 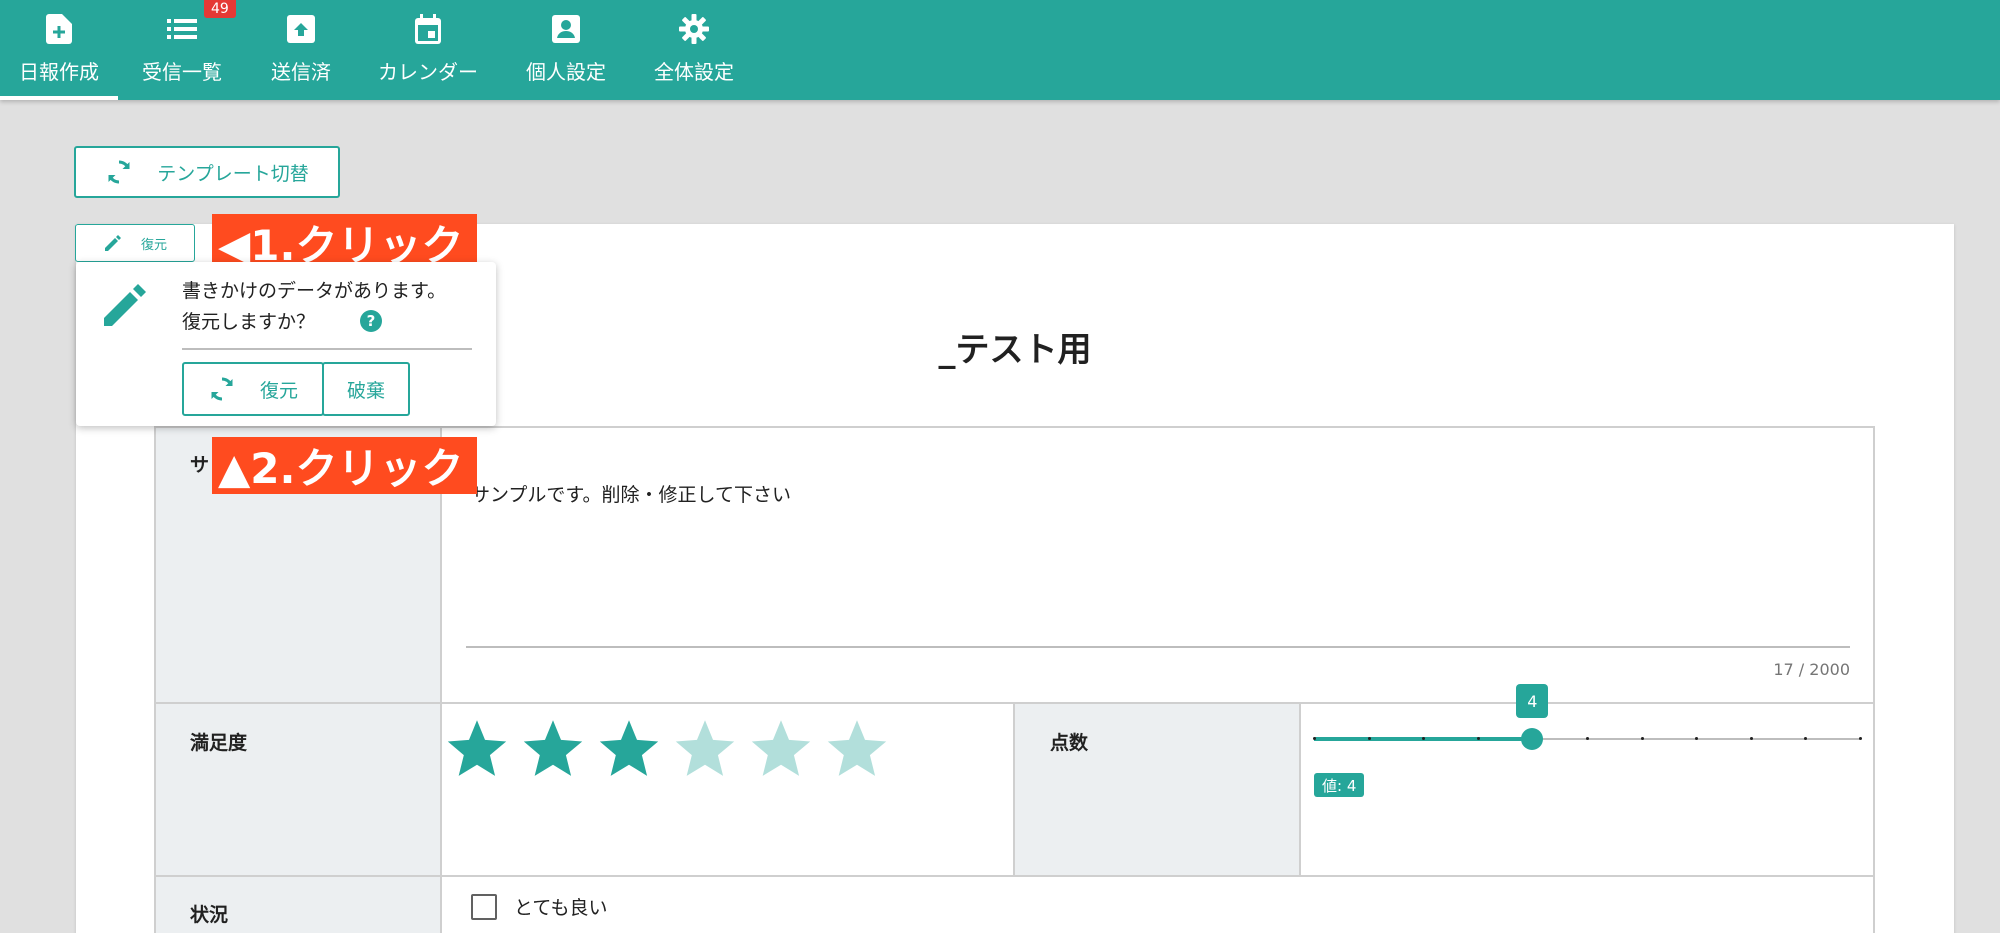 I want to click on nav-label: 日報作成, so click(x=59, y=72).